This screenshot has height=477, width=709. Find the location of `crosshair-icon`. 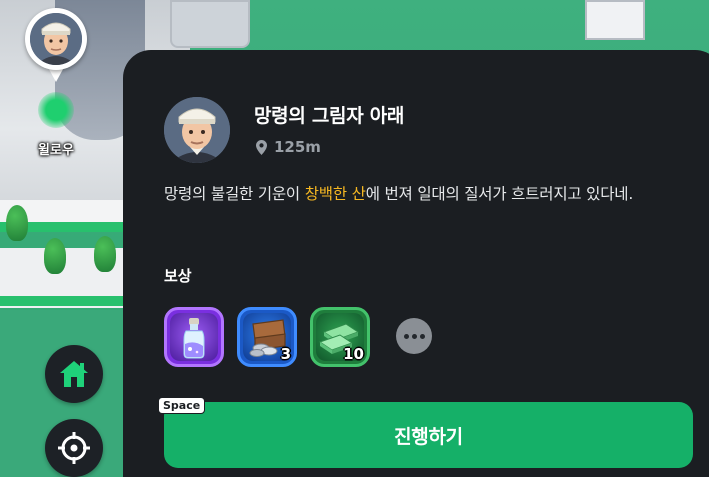

crosshair-icon is located at coordinates (74, 448).